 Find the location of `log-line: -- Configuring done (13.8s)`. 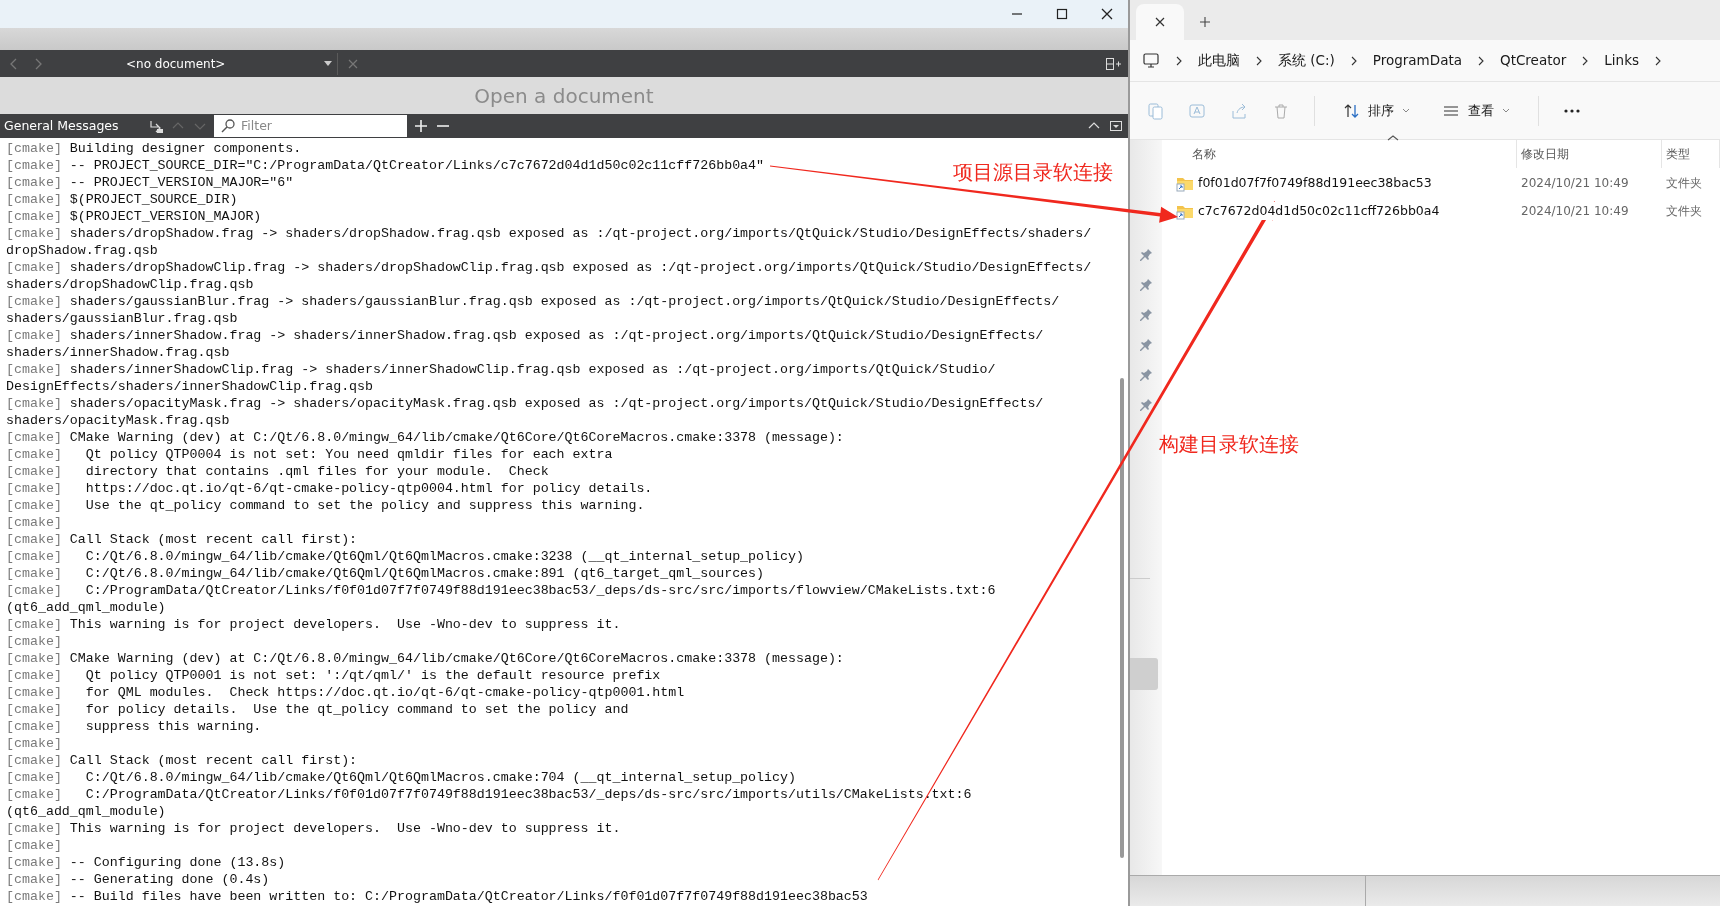

log-line: -- Configuring done (13.8s) is located at coordinates (177, 862).